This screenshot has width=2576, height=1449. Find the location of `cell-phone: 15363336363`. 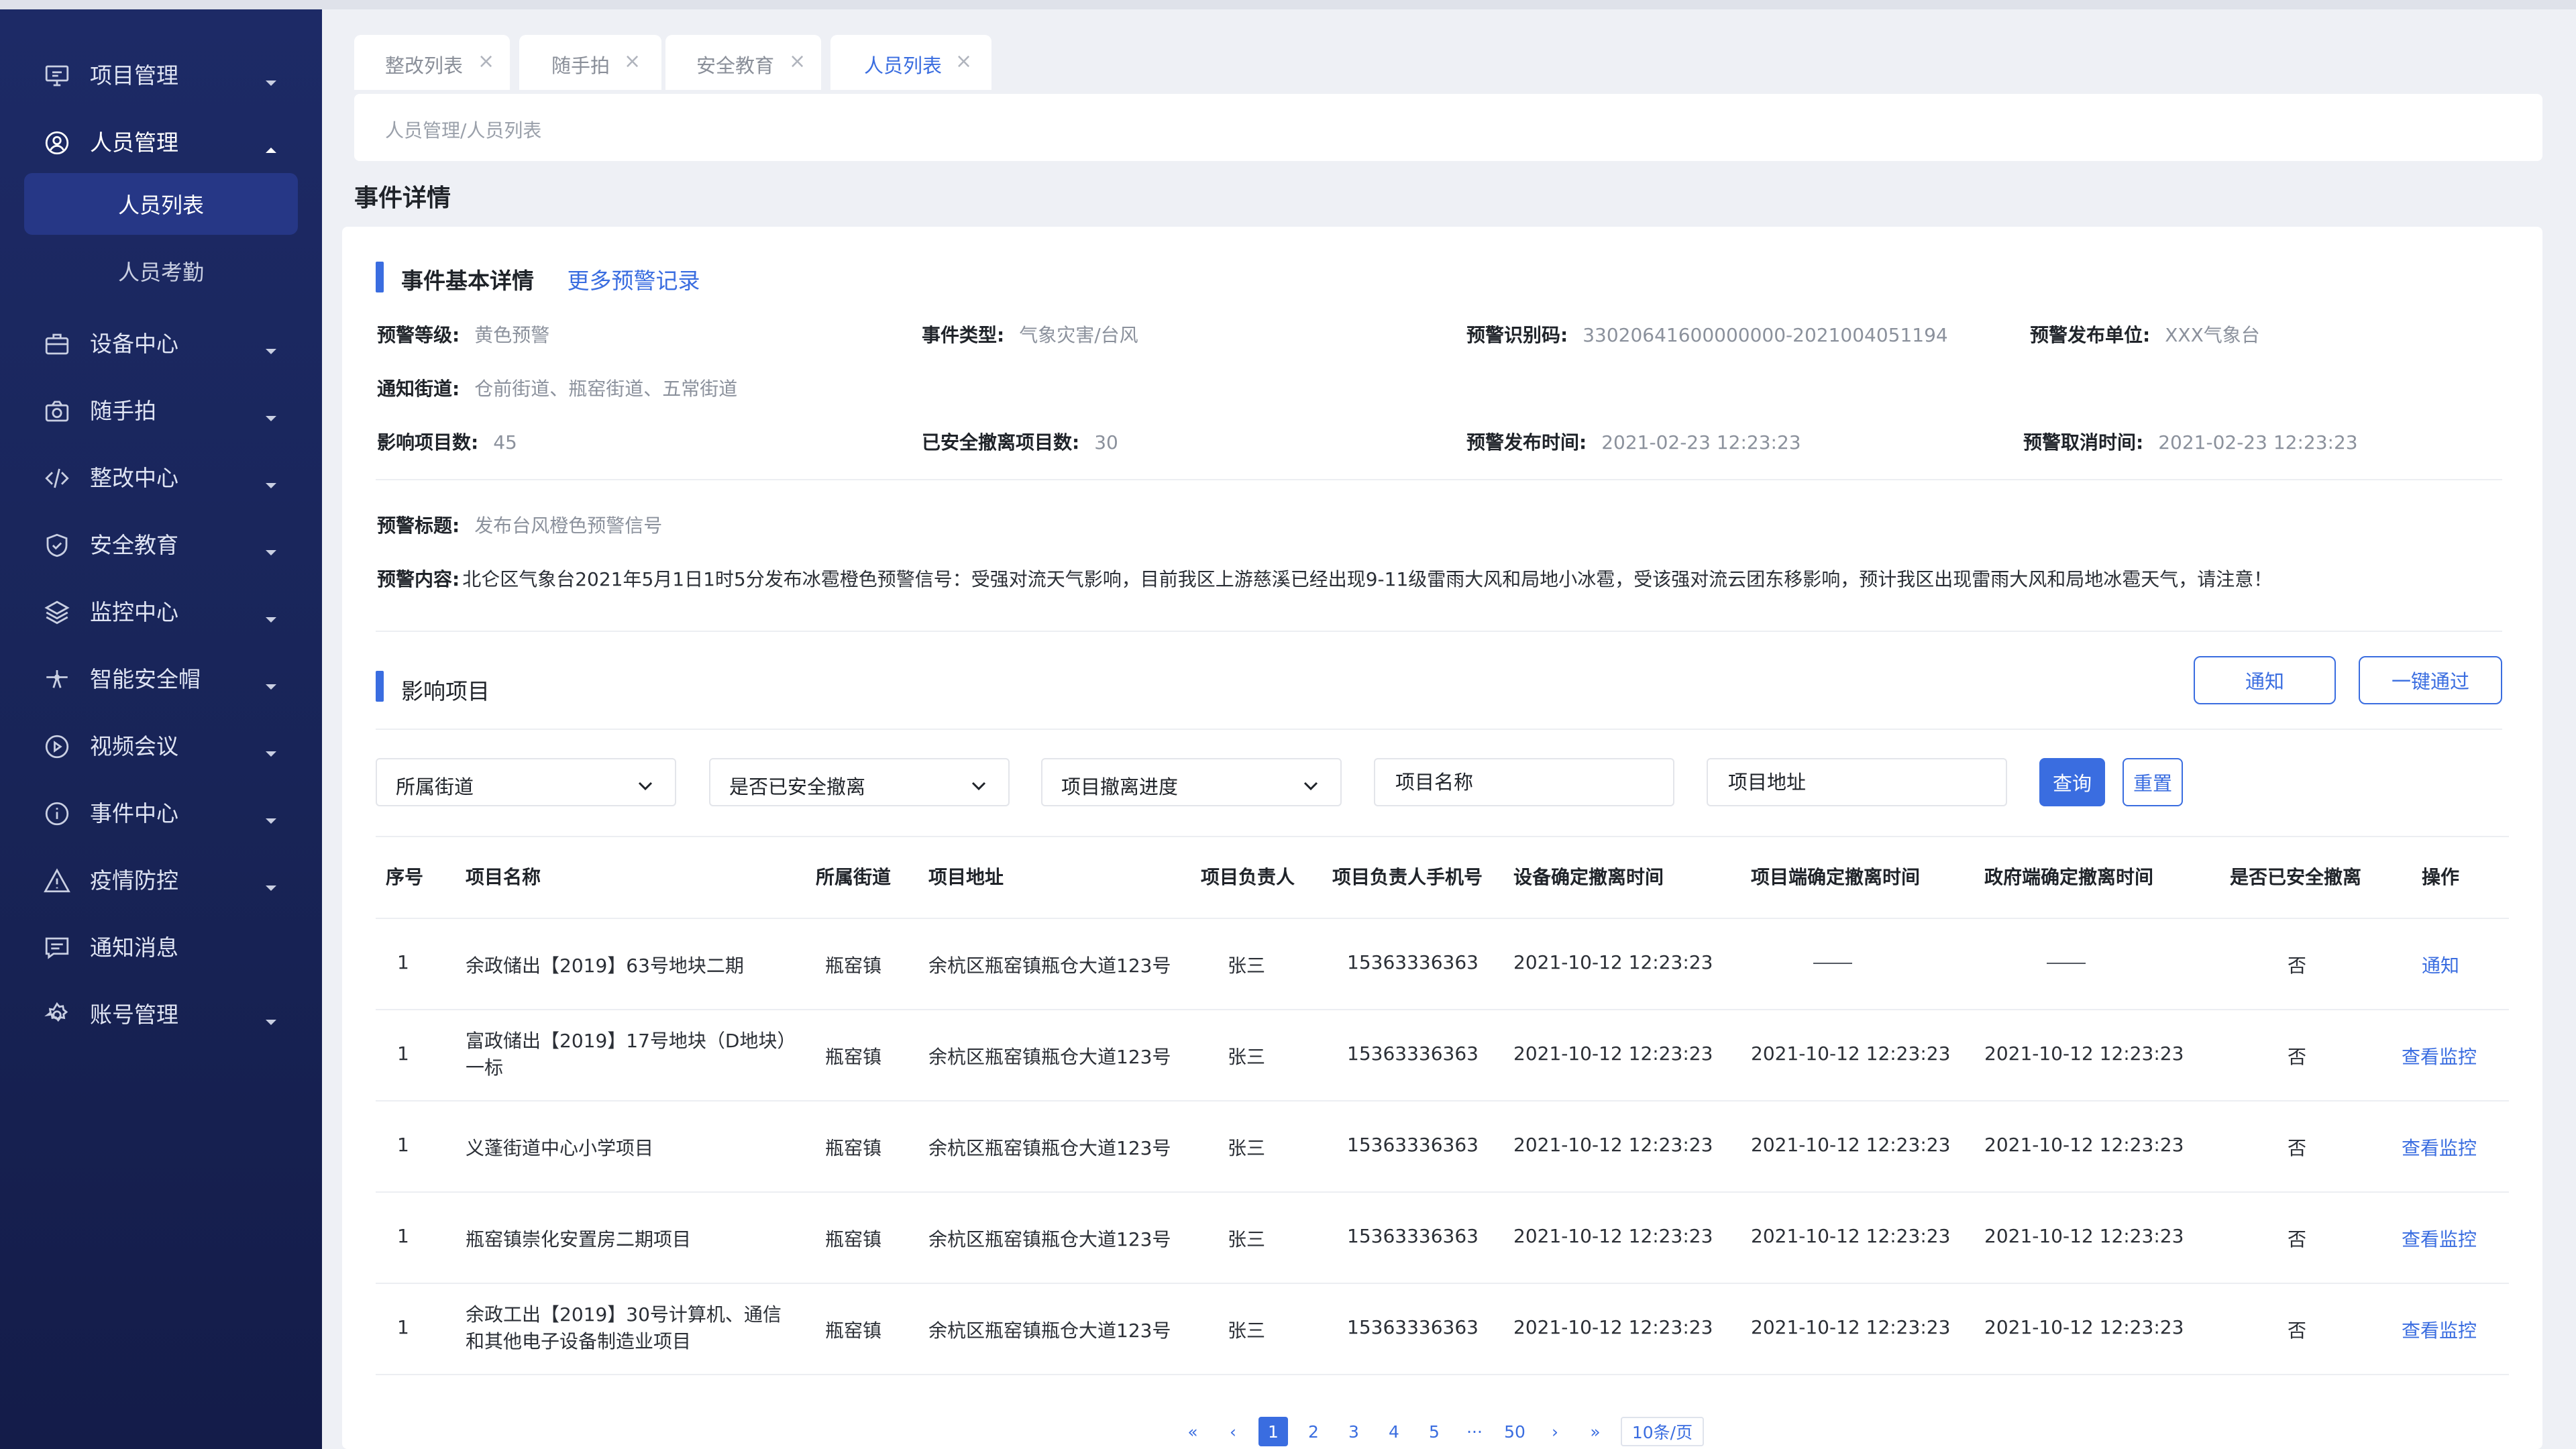

cell-phone: 15363336363 is located at coordinates (1413, 1053).